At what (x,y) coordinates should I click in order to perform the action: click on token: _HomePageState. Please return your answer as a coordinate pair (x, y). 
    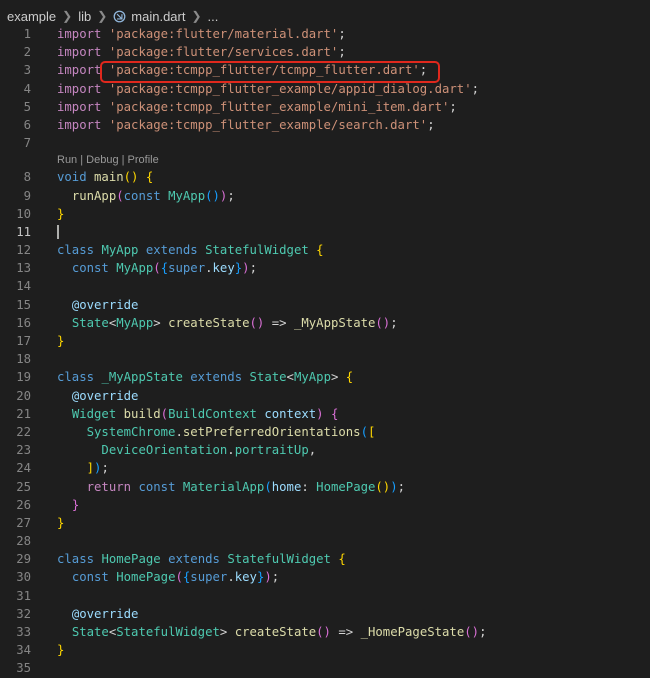
    Looking at the image, I should click on (412, 632).